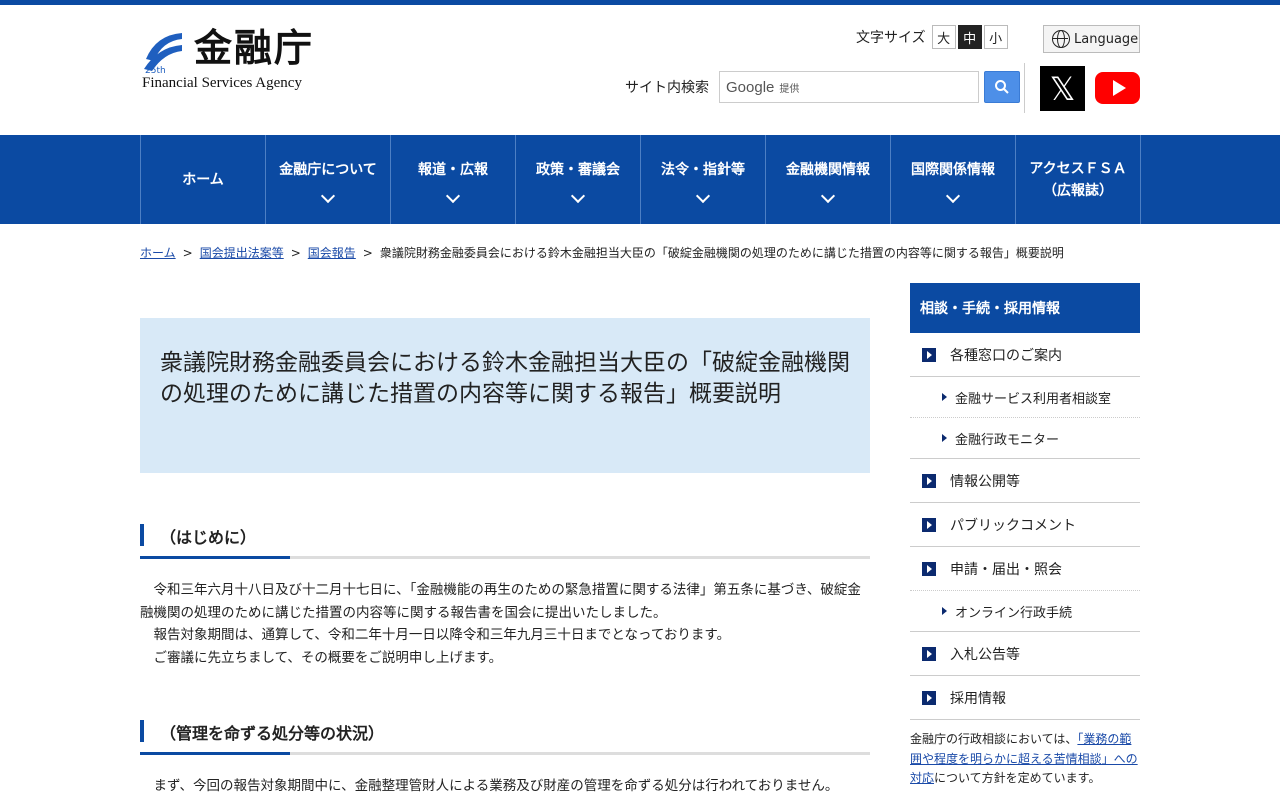  I want to click on search-provider-suffix: 提供, so click(789, 89).